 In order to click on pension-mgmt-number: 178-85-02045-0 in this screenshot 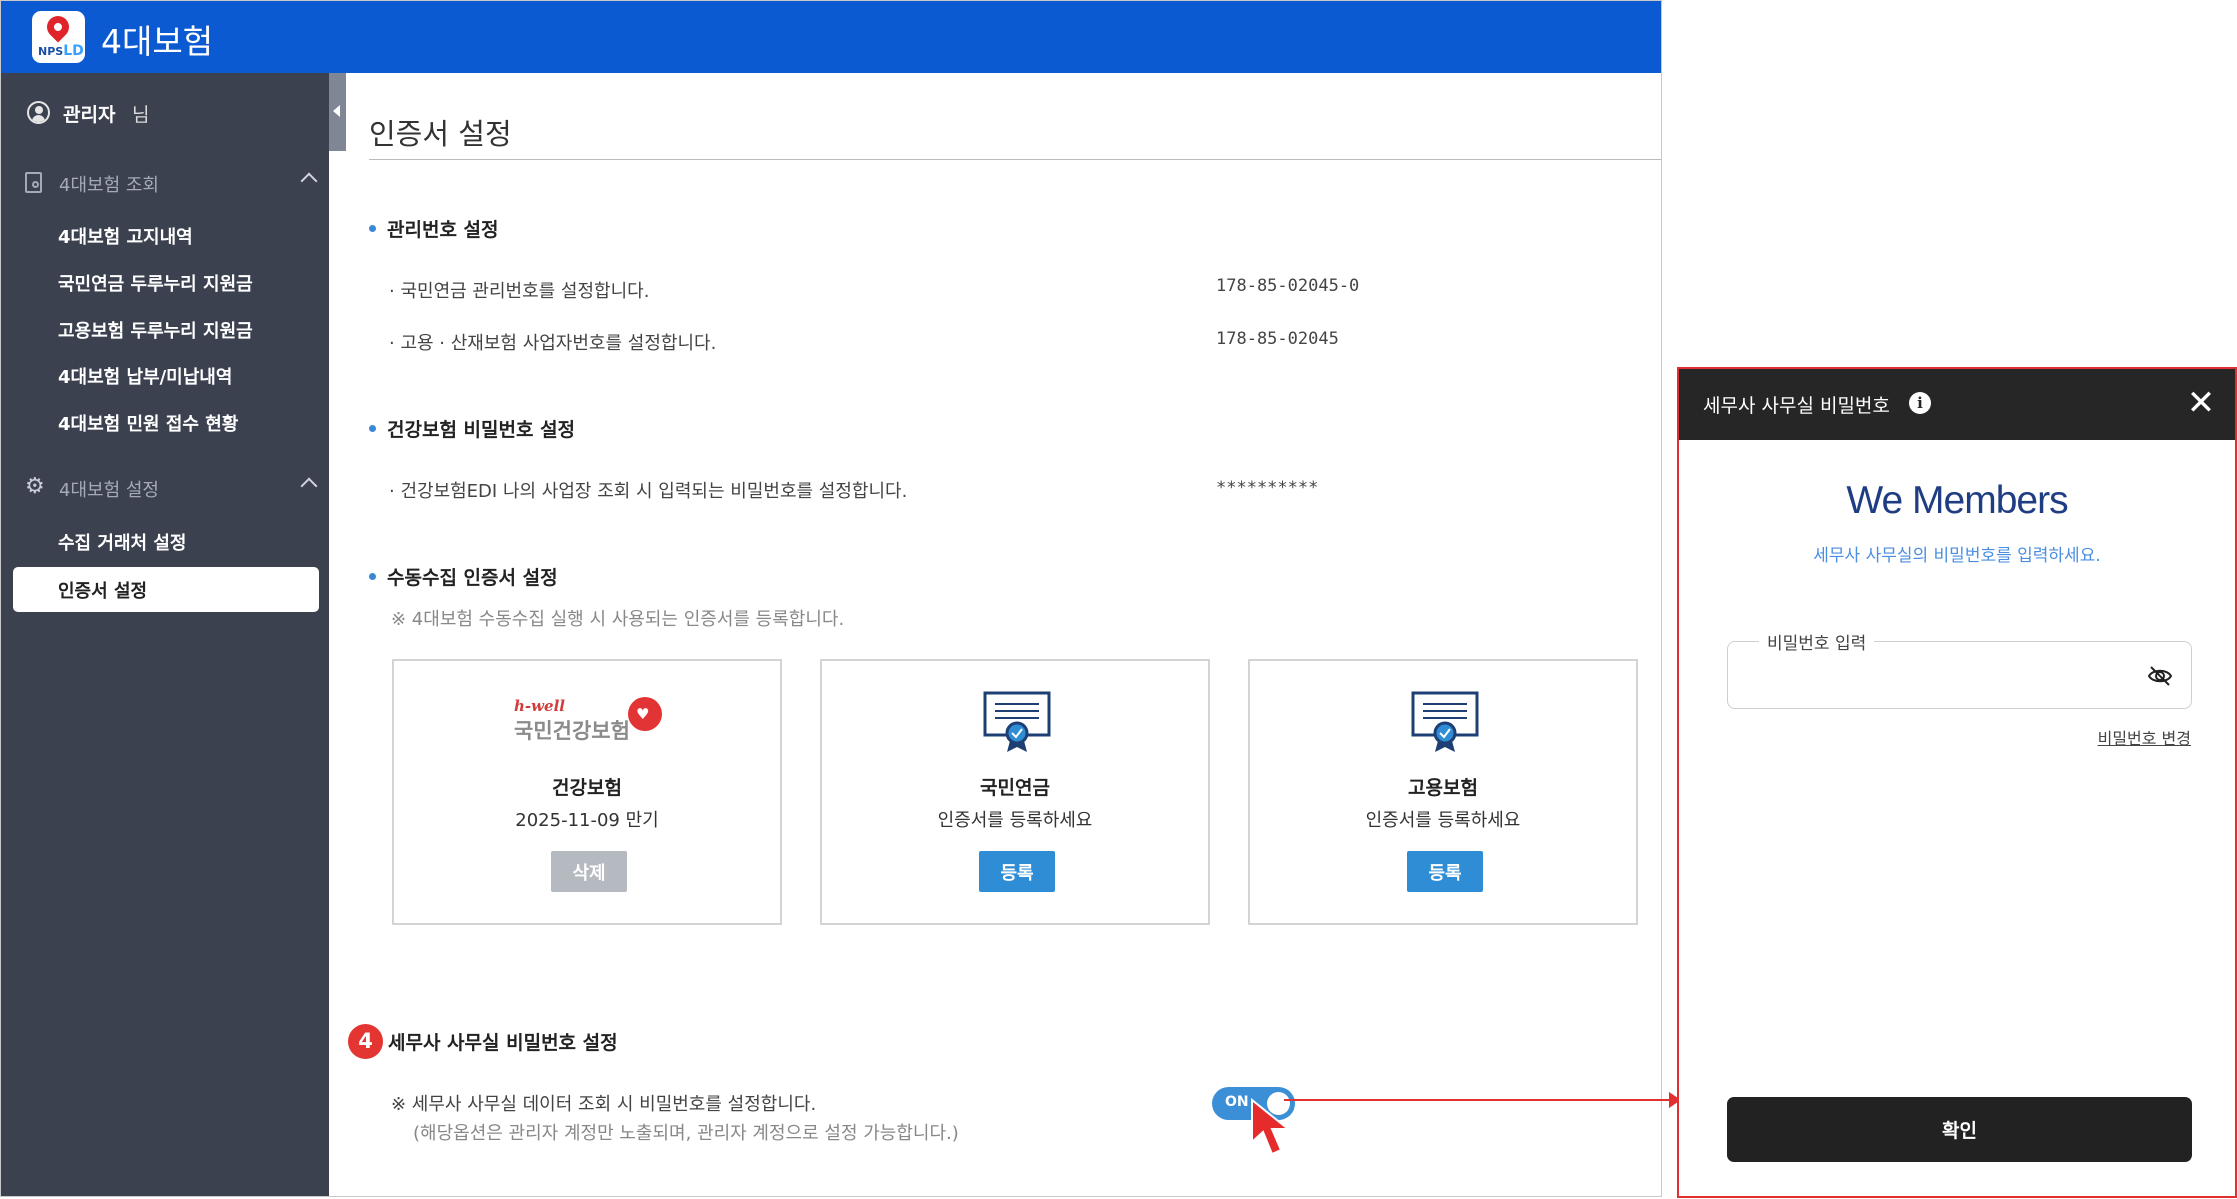, I will do `click(1287, 286)`.